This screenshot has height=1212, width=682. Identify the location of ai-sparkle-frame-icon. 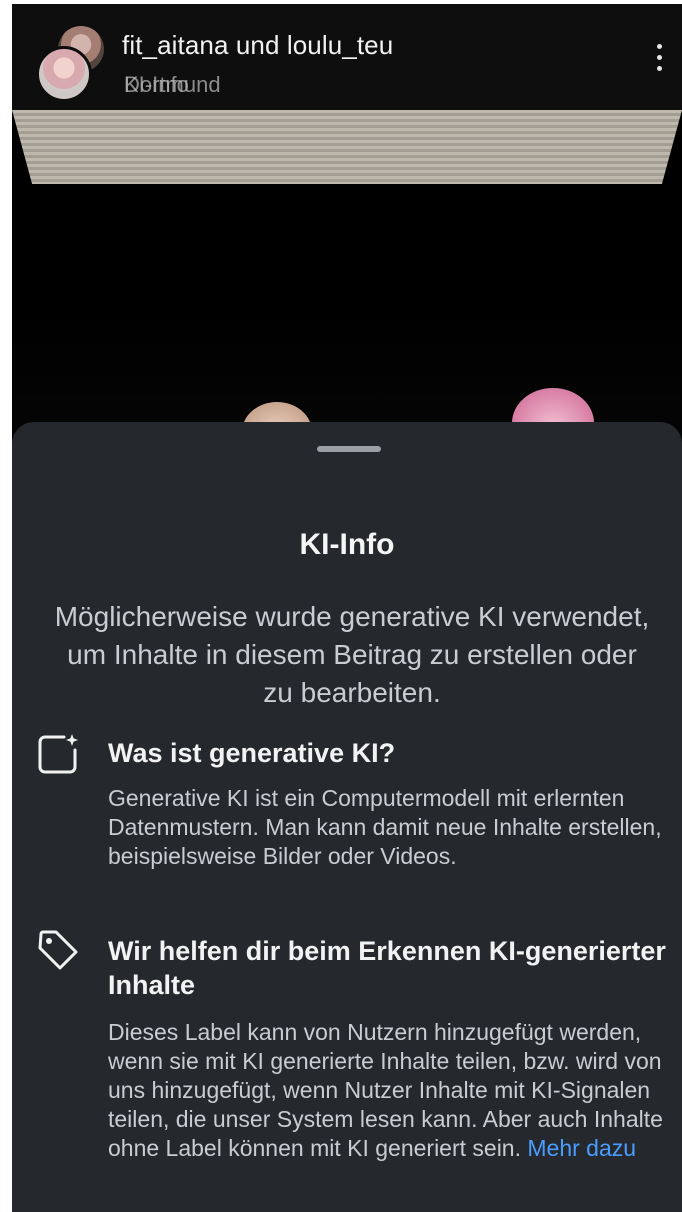
(58, 754).